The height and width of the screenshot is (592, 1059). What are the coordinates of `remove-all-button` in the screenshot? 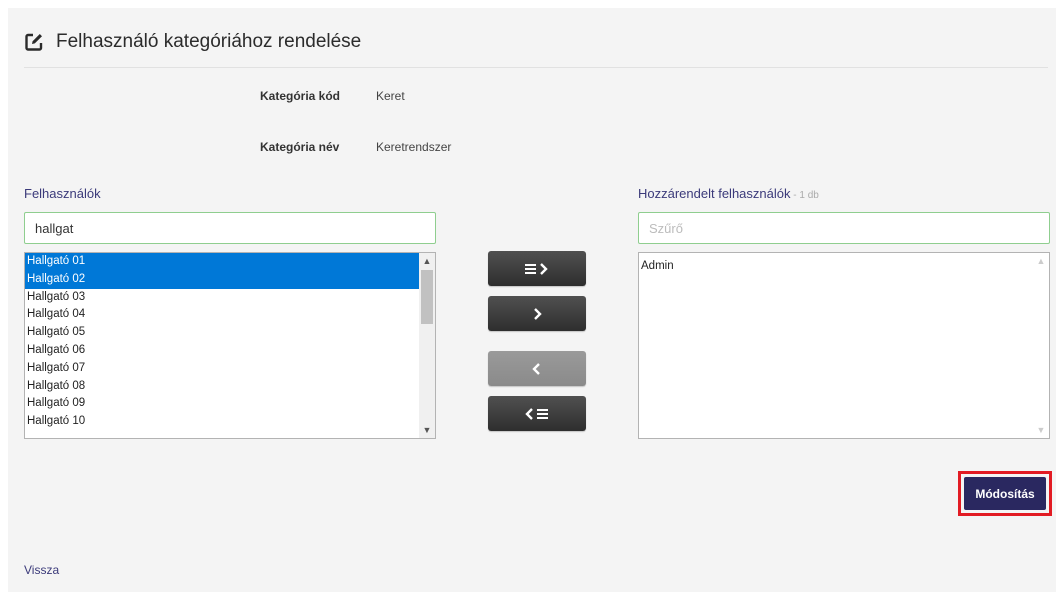 It's located at (537, 413).